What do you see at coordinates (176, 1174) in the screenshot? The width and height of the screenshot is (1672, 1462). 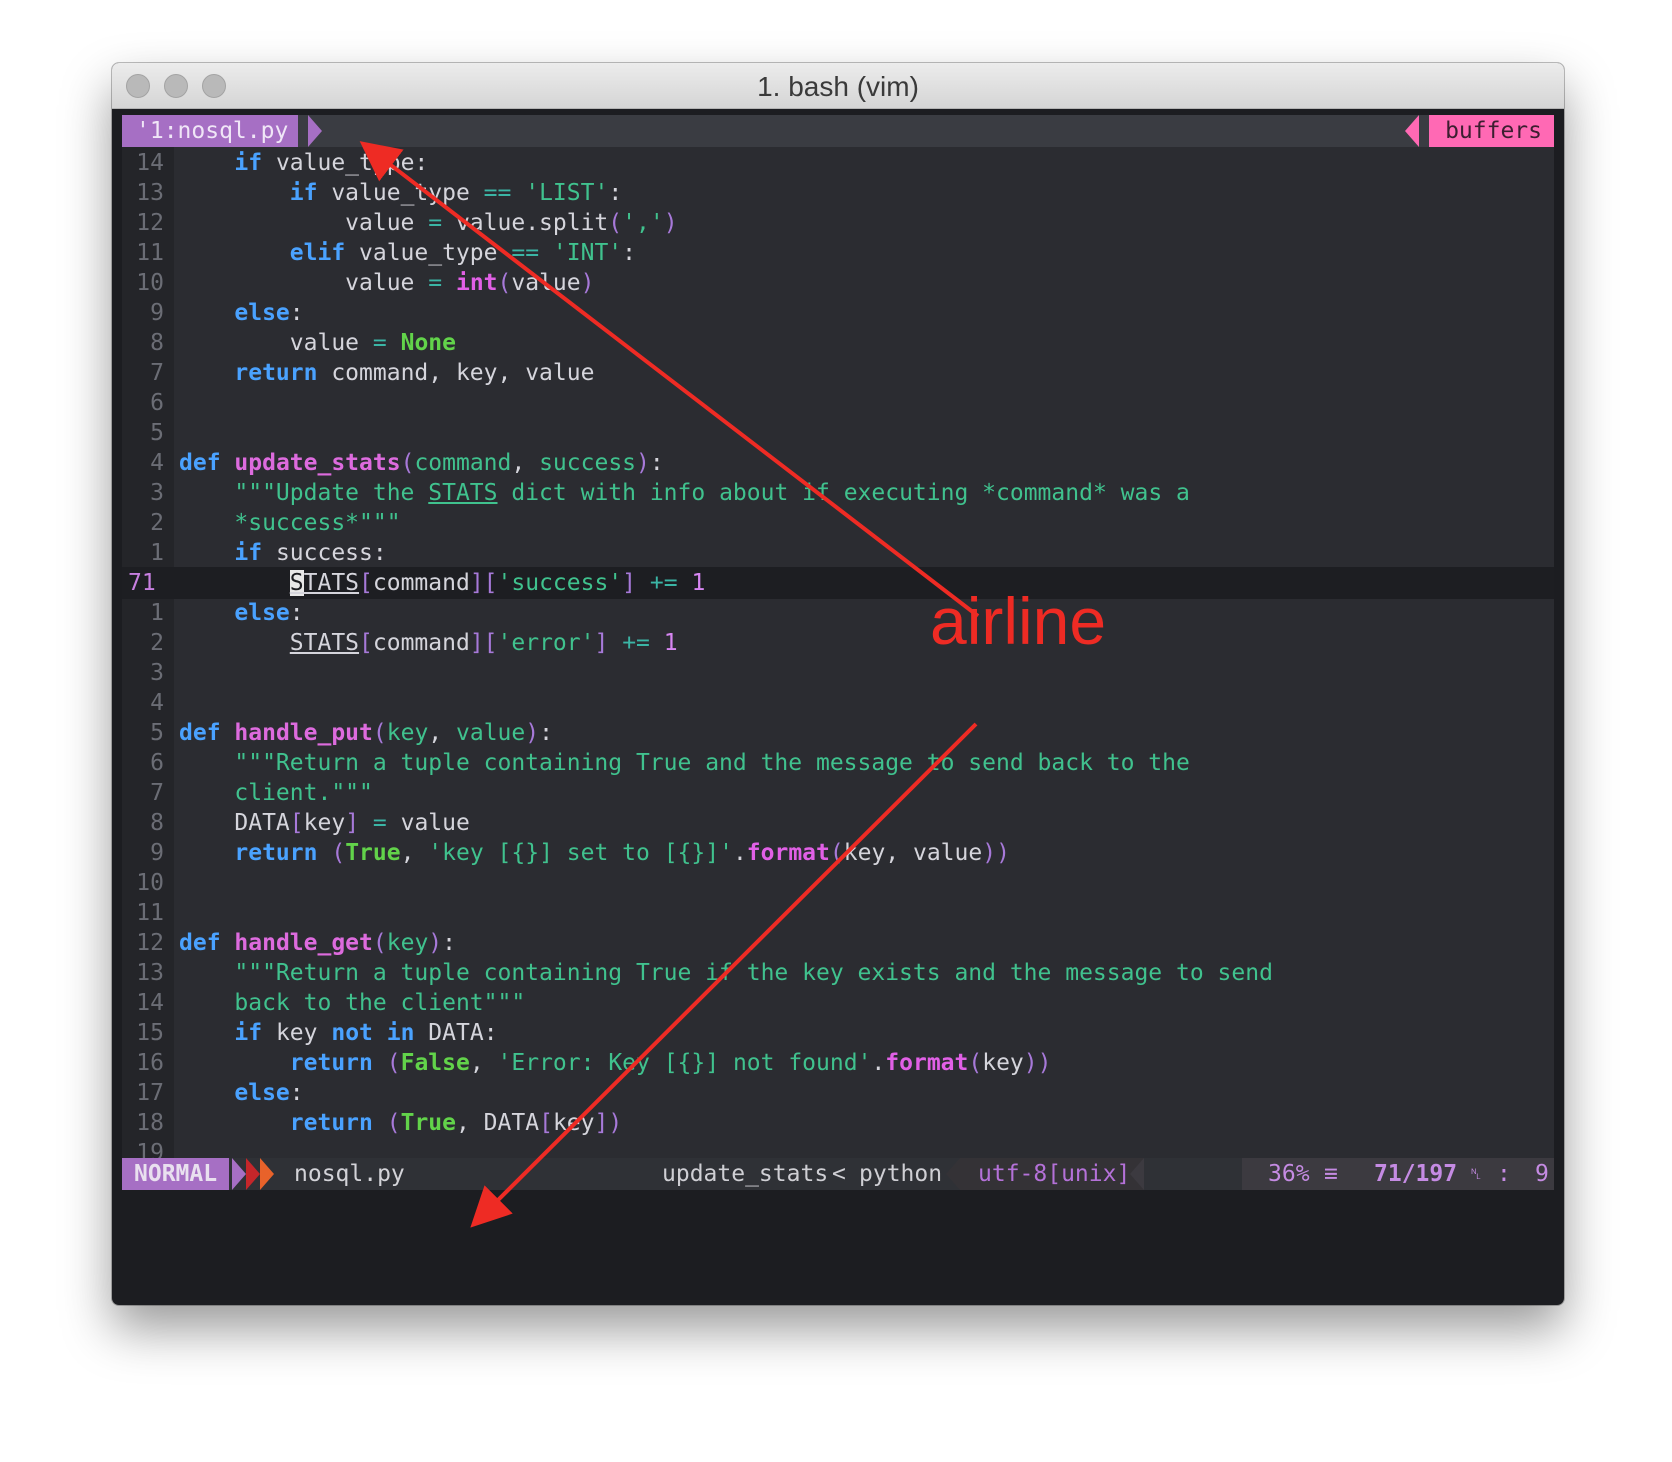 I see `mode-indicator: NORMAL` at bounding box center [176, 1174].